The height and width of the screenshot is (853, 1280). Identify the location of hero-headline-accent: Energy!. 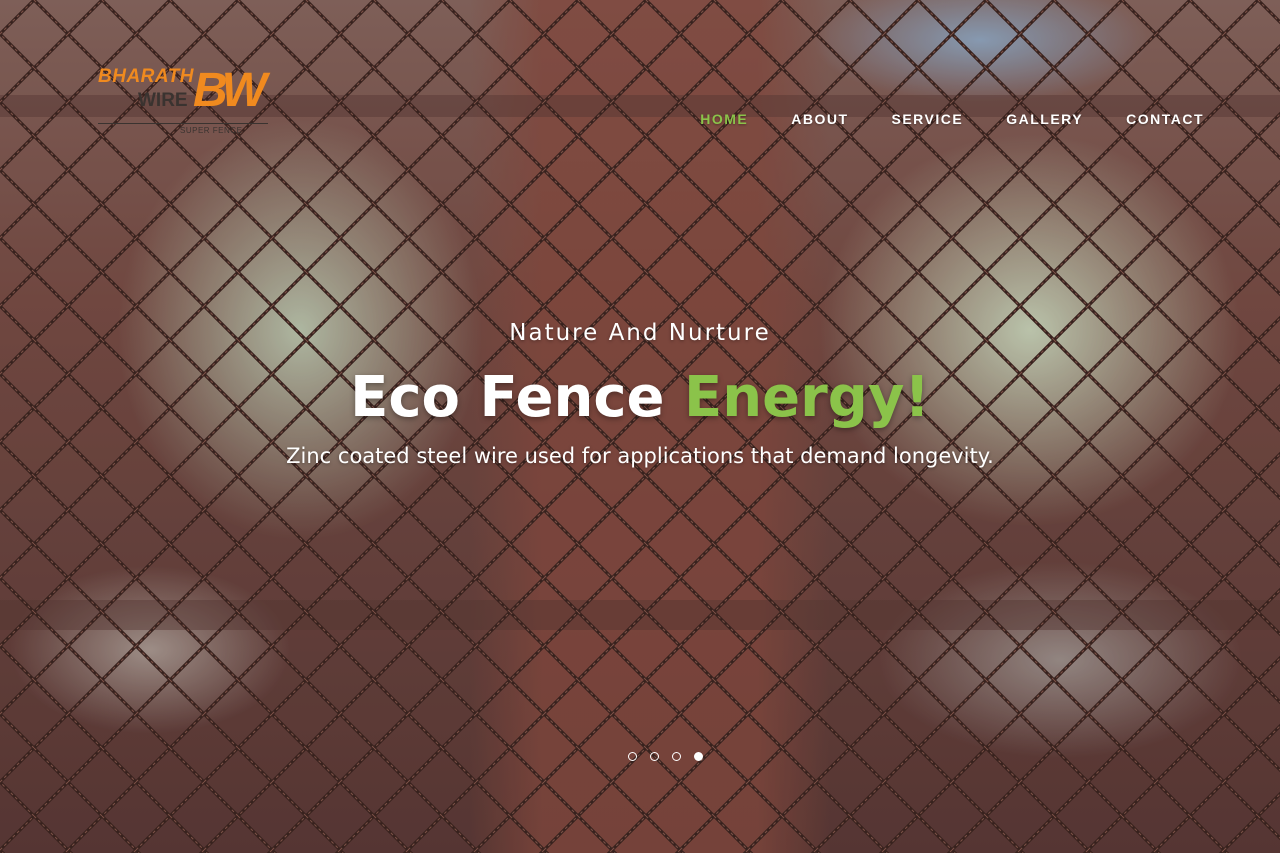
(807, 397).